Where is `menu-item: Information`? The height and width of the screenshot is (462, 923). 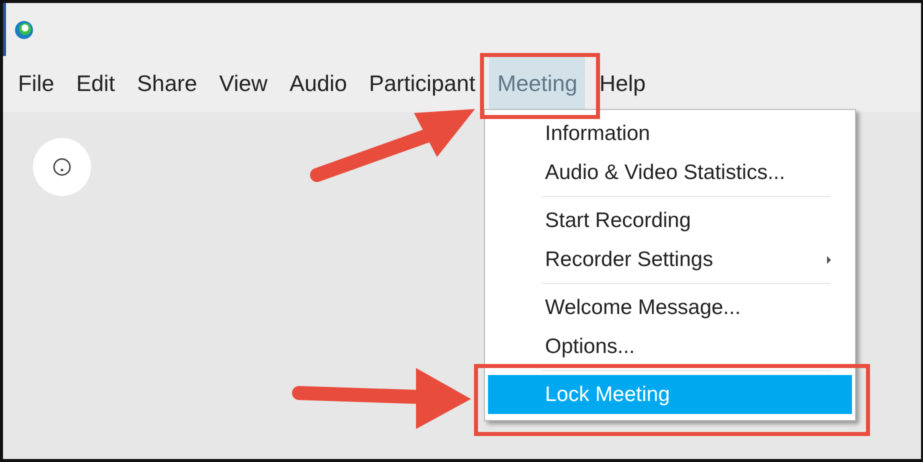
menu-item: Information is located at coordinates (670, 133).